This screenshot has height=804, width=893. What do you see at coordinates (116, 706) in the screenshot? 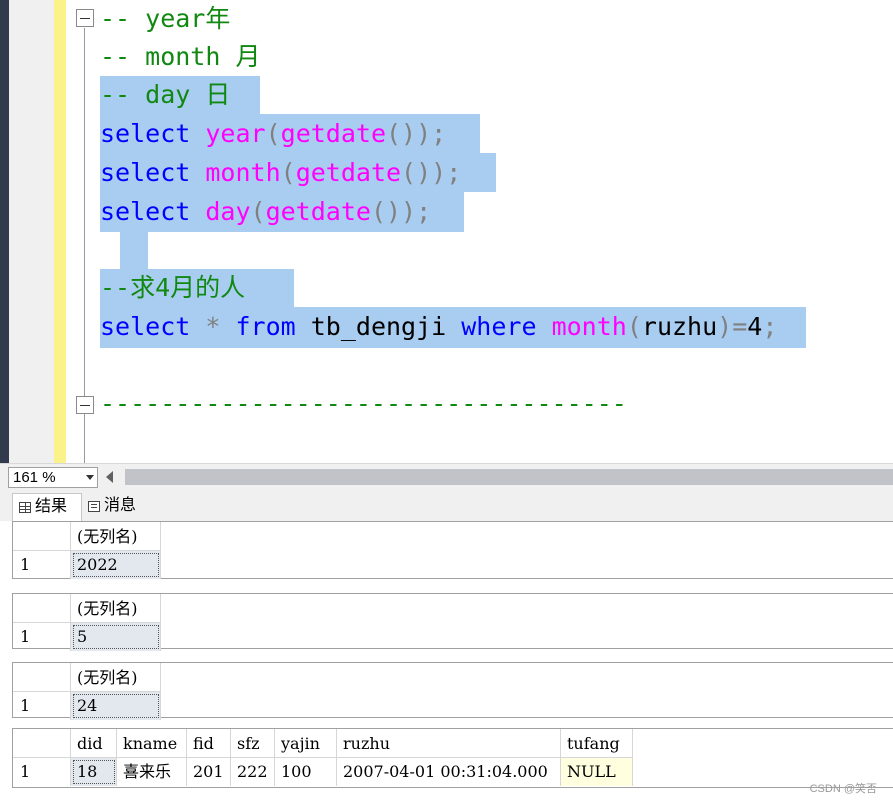
I see `grid-cell: 24` at bounding box center [116, 706].